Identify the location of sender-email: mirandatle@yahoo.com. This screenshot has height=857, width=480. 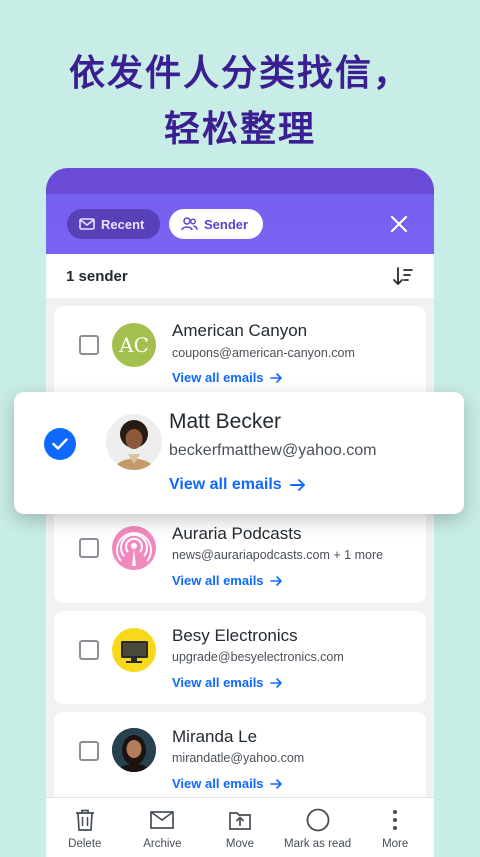
(238, 758).